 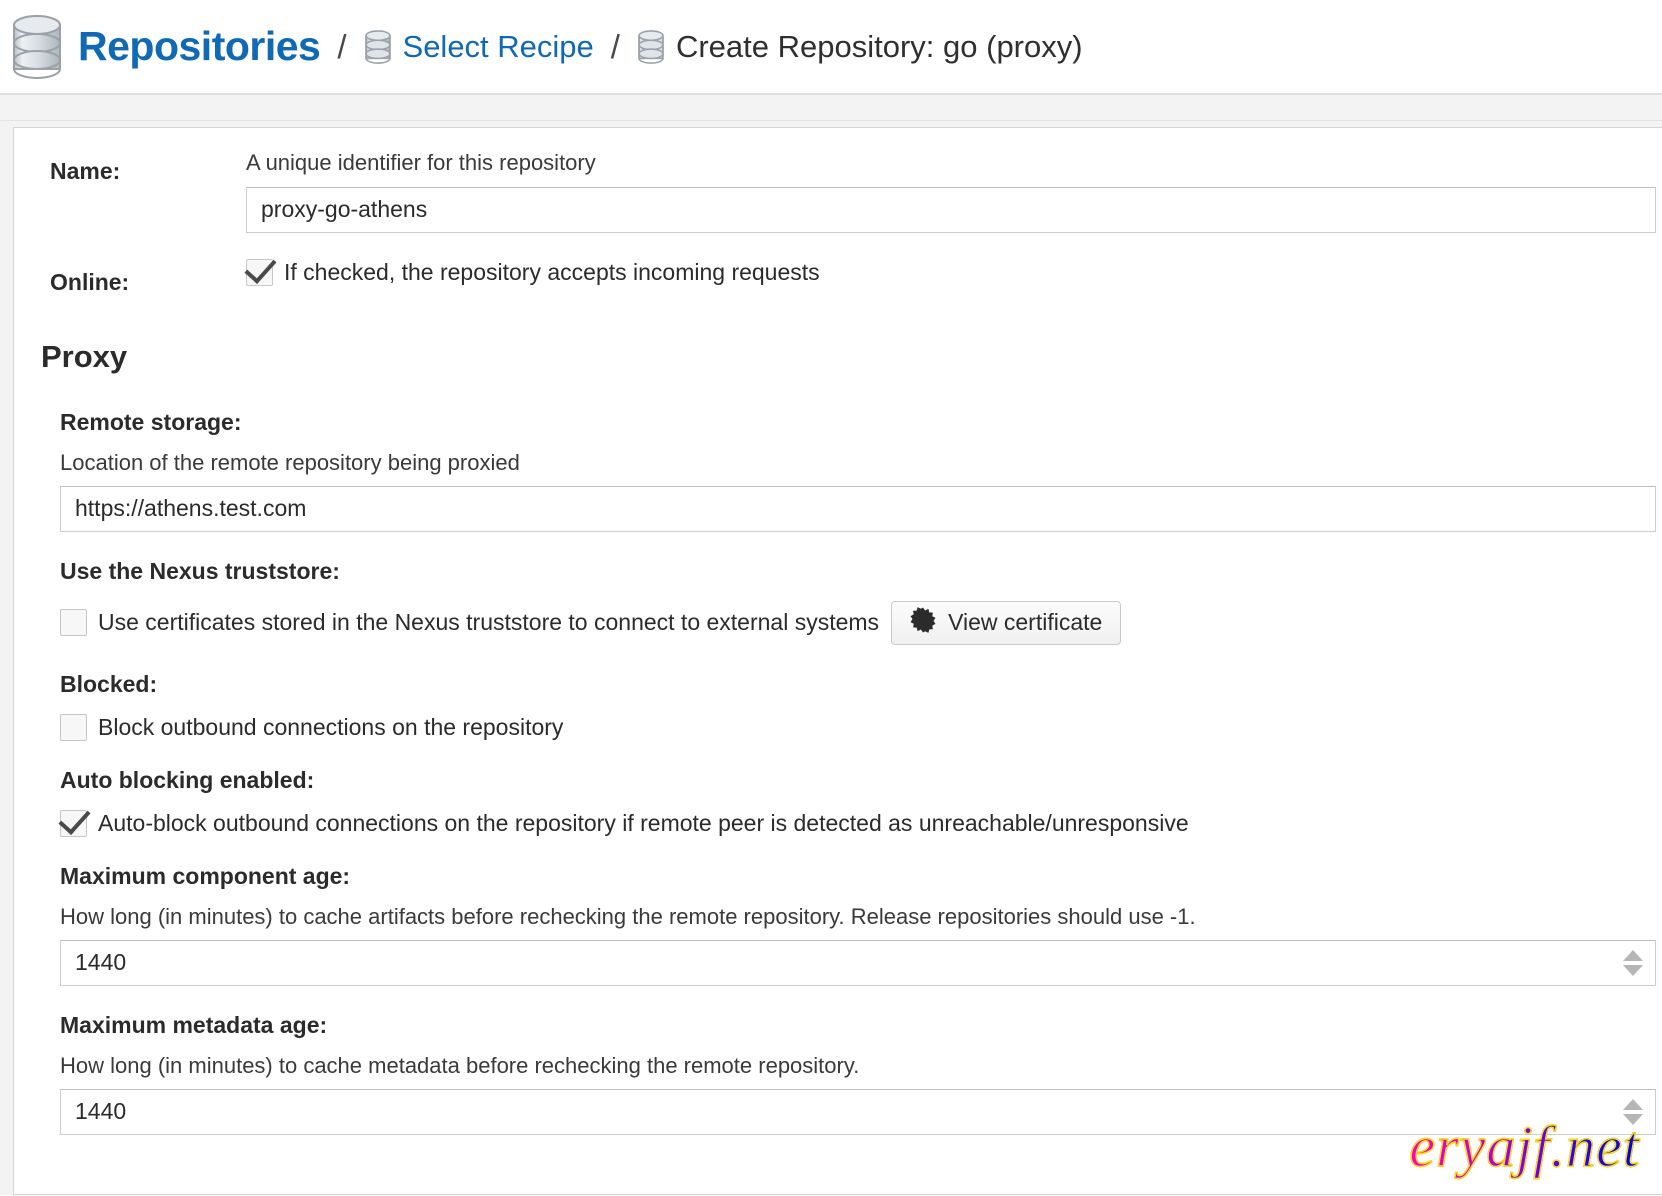 I want to click on max-metadata-age-input, so click(x=858, y=1111).